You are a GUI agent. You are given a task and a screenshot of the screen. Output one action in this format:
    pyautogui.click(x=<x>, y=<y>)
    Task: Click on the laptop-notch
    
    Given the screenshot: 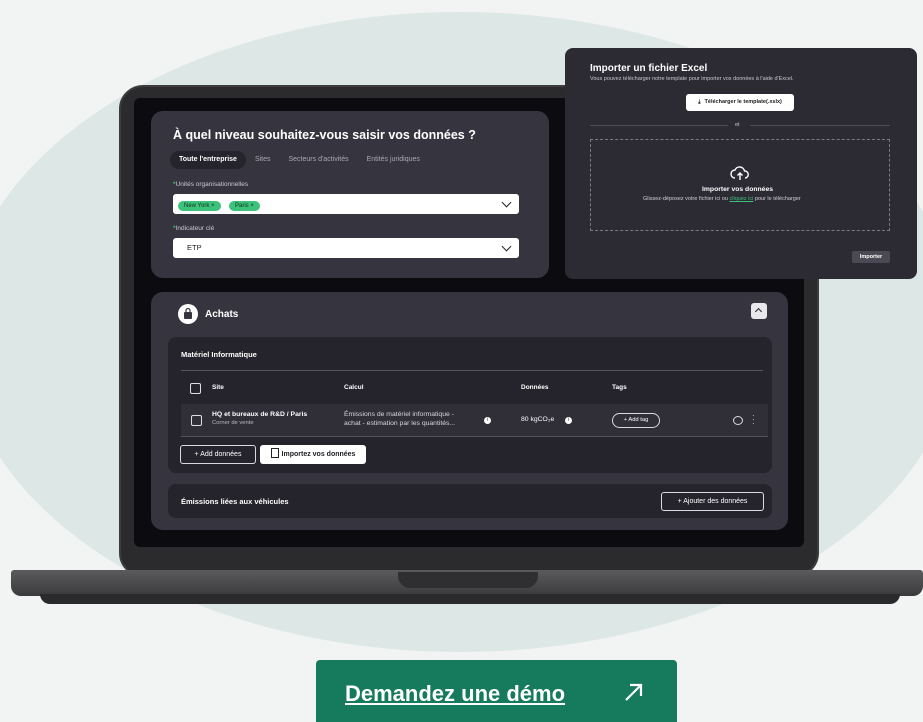 What is the action you would take?
    pyautogui.click(x=468, y=580)
    